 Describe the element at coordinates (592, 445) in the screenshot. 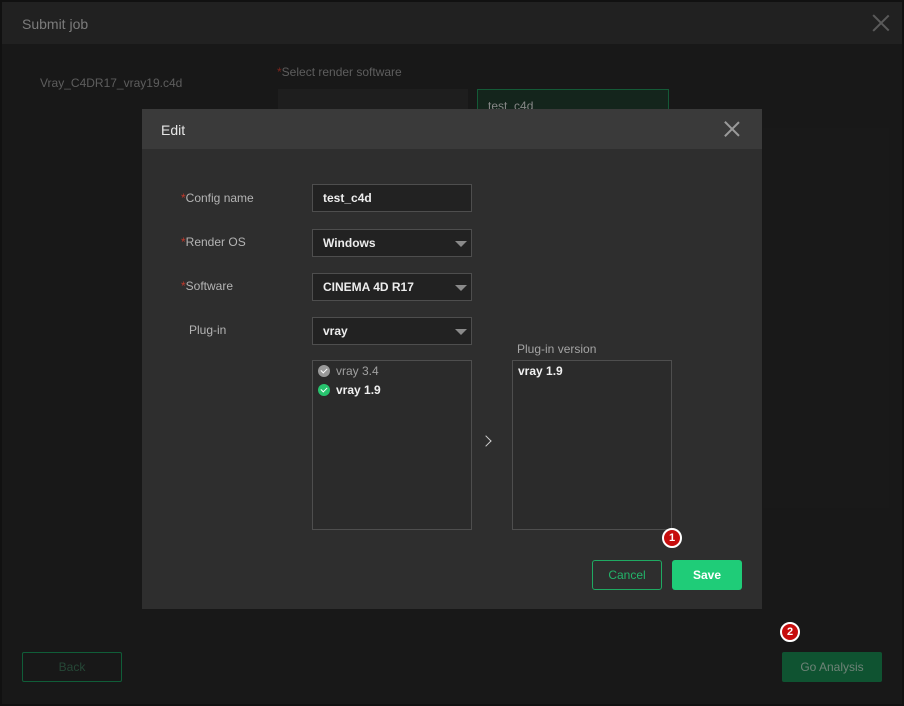

I see `plugin-version-list: vray 1.9` at that location.